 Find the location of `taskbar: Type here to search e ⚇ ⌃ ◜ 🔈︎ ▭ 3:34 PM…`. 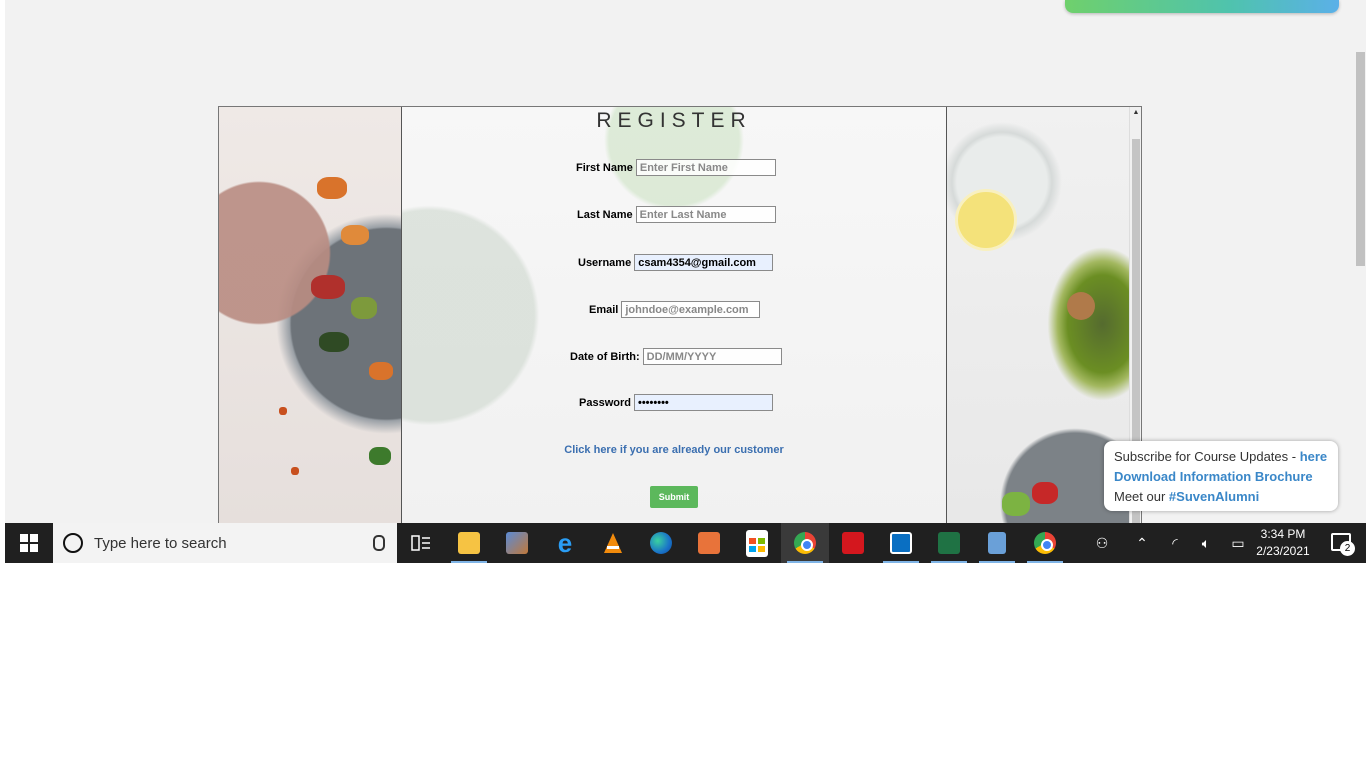

taskbar: Type here to search e ⚇ ⌃ ◜ 🔈︎ ▭ 3:34 PM… is located at coordinates (685, 543).